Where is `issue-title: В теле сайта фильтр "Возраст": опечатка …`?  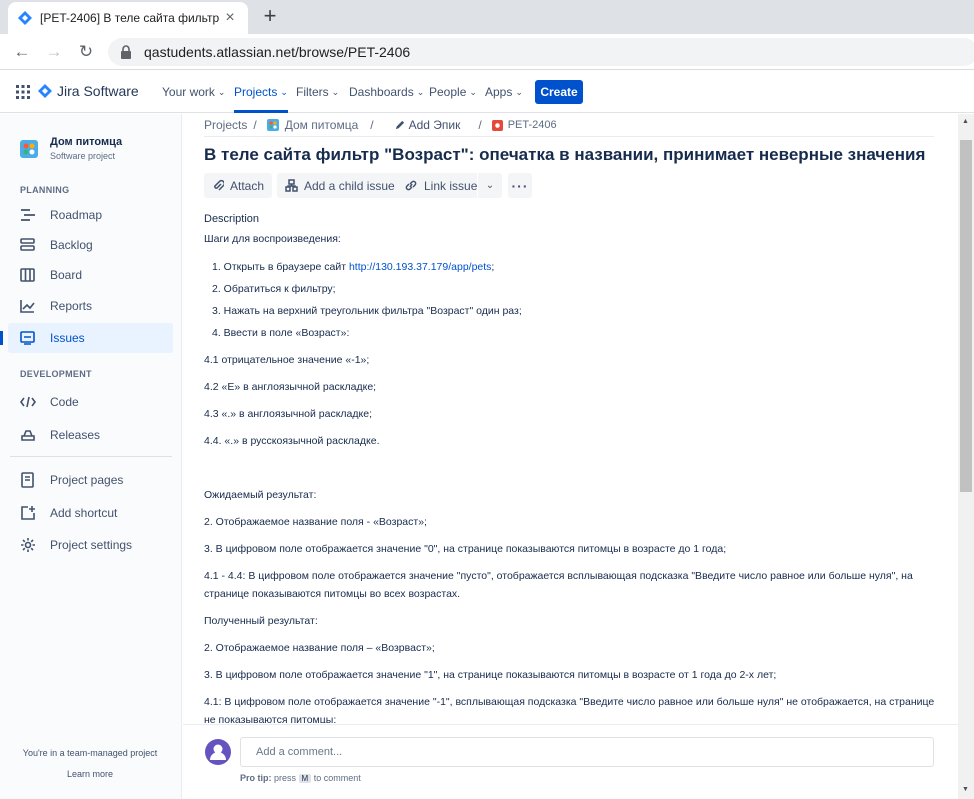 issue-title: В теле сайта фильтр "Возраст": опечатка … is located at coordinates (564, 155).